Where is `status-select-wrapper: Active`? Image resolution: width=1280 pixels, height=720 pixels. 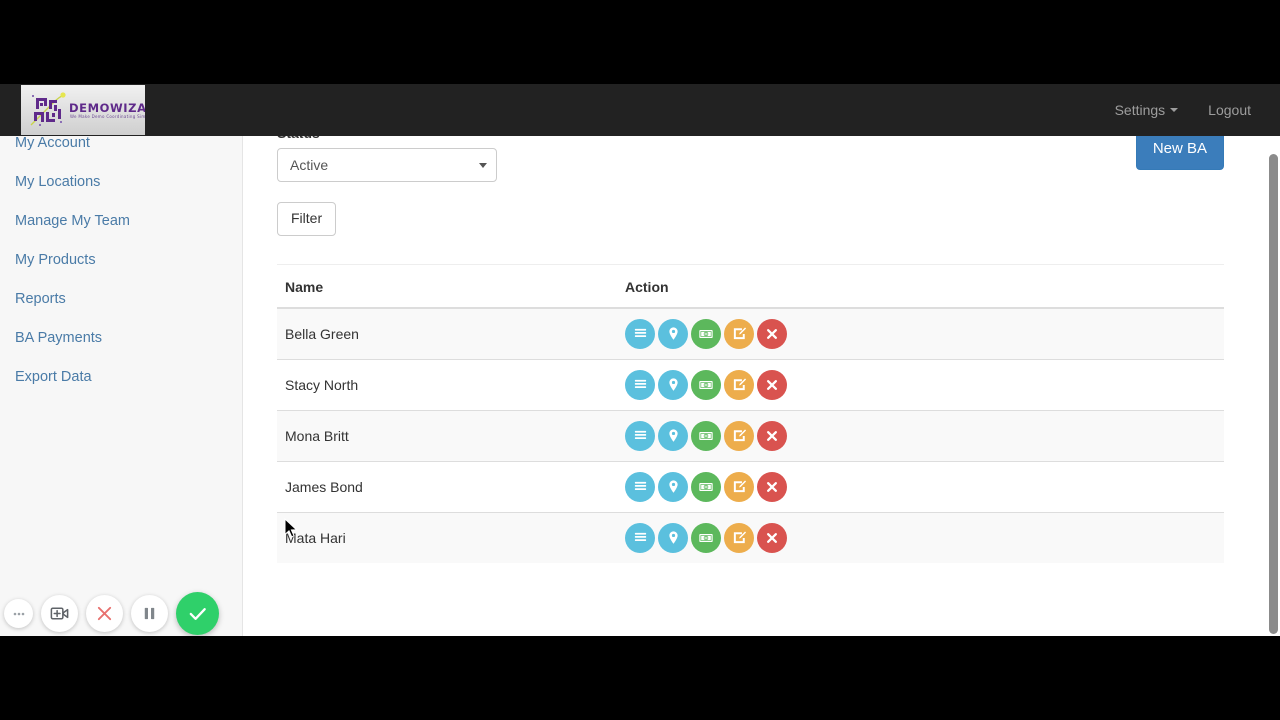 status-select-wrapper: Active is located at coordinates (387, 164).